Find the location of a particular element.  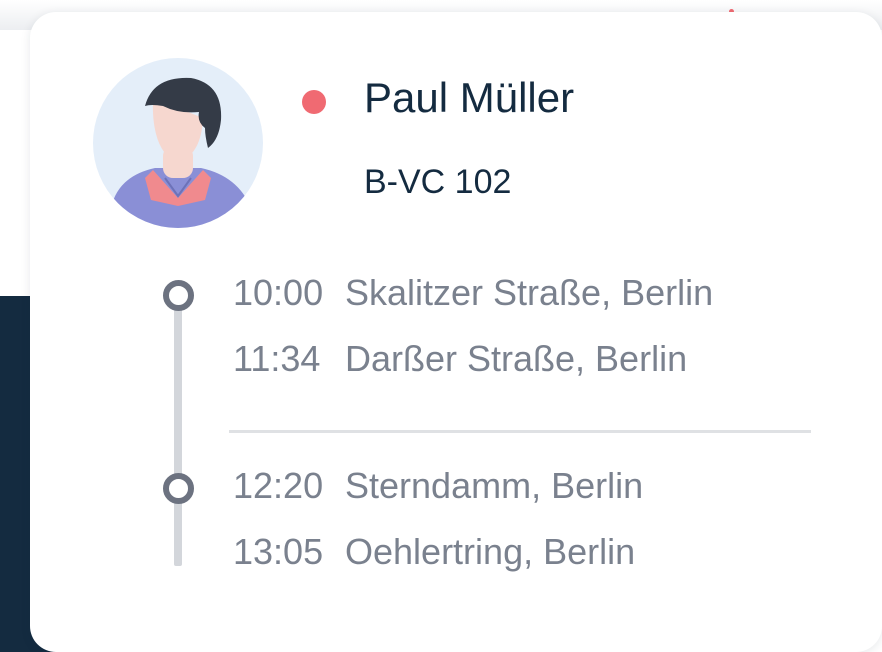

stop-address: Oehlertring, Berlin is located at coordinates (490, 551).